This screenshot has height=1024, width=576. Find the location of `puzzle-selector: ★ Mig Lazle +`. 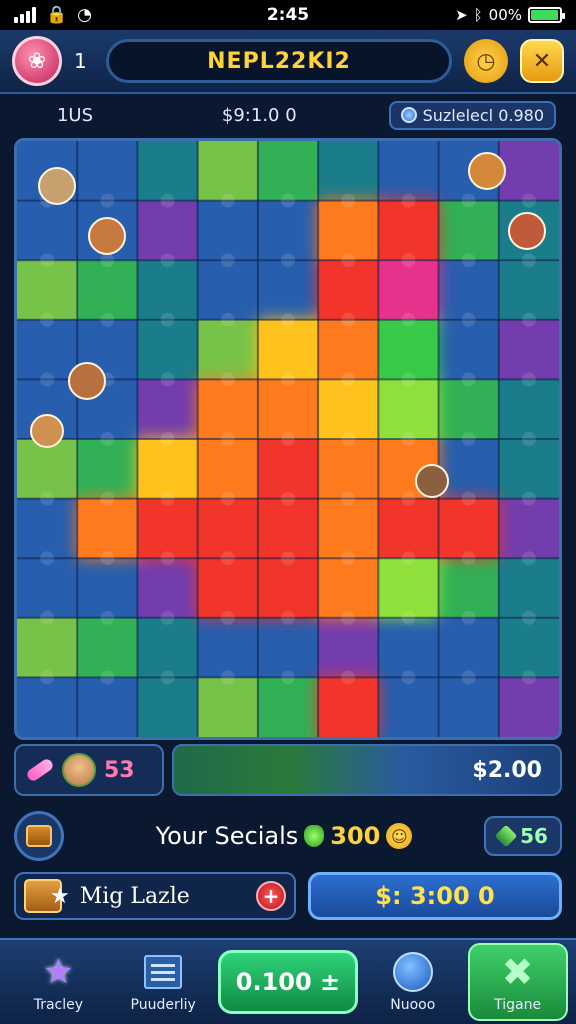

puzzle-selector: ★ Mig Lazle + is located at coordinates (155, 896).